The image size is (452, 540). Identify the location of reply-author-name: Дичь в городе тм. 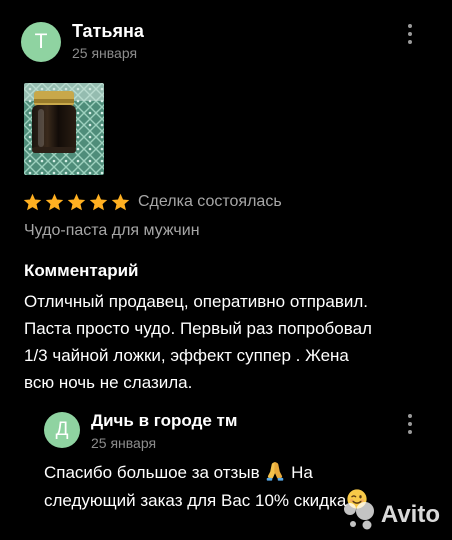
(164, 421).